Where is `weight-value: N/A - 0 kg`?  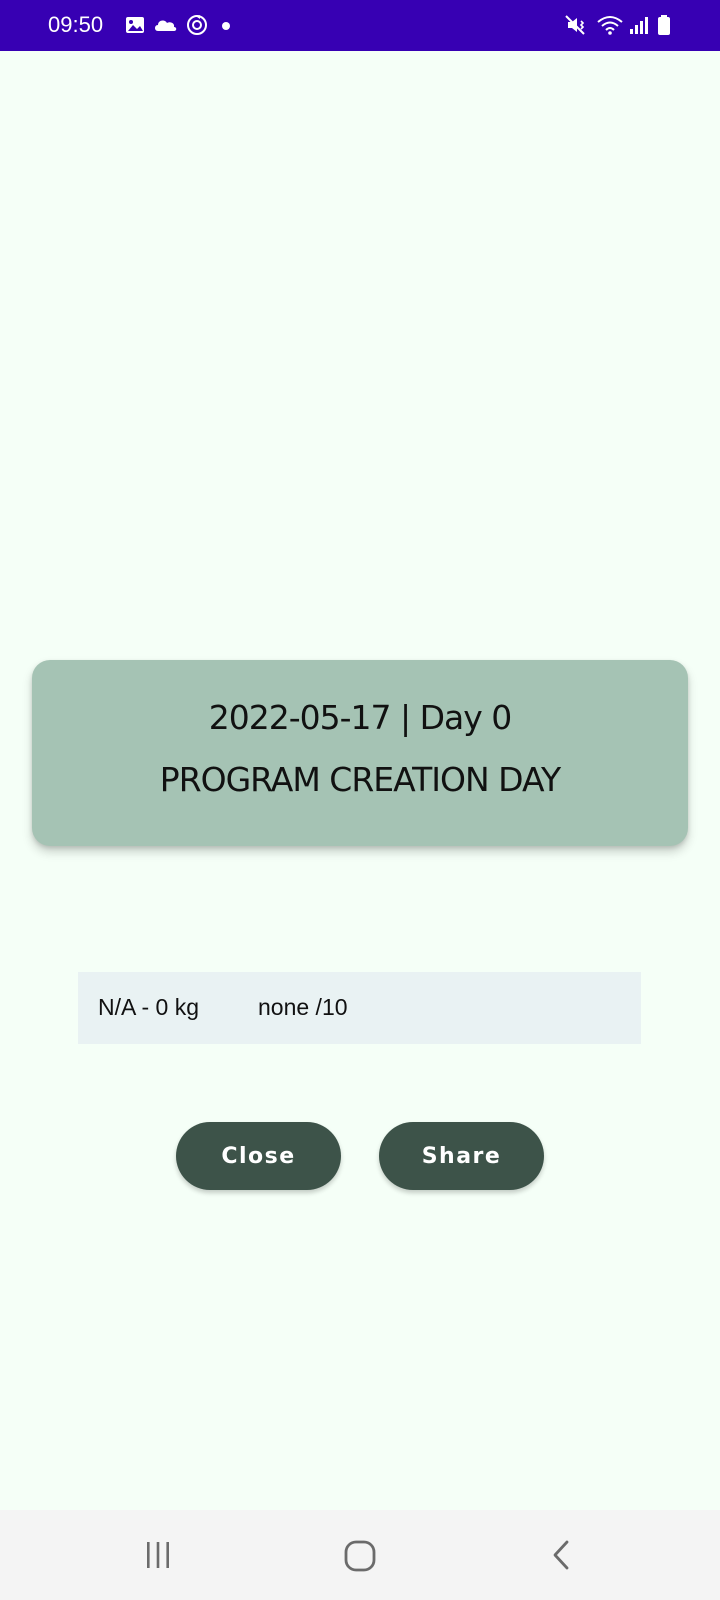 weight-value: N/A - 0 kg is located at coordinates (148, 1007).